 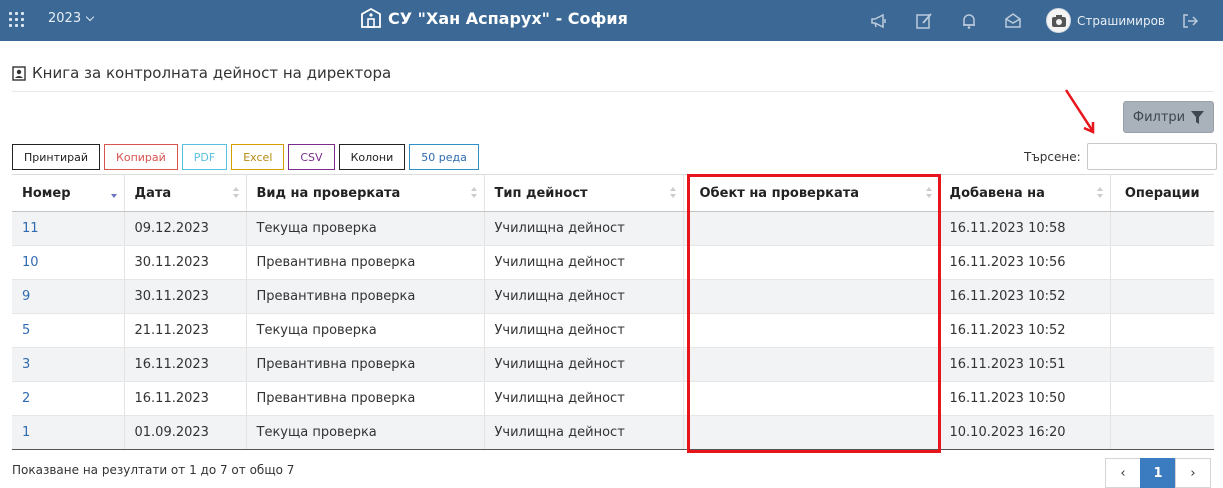 What do you see at coordinates (68, 432) in the screenshot?
I see `row-number-link: 1` at bounding box center [68, 432].